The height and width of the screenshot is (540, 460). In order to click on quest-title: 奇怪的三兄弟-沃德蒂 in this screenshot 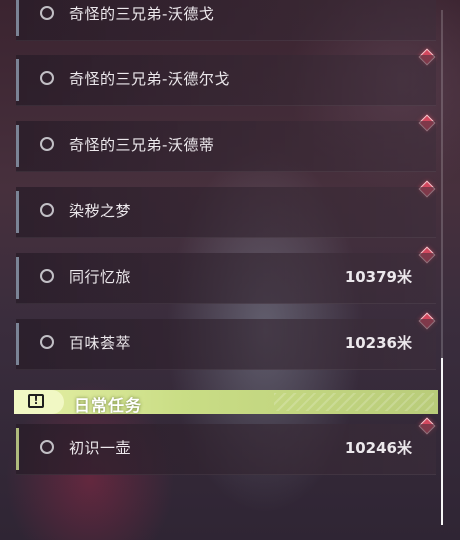, I will do `click(142, 145)`.